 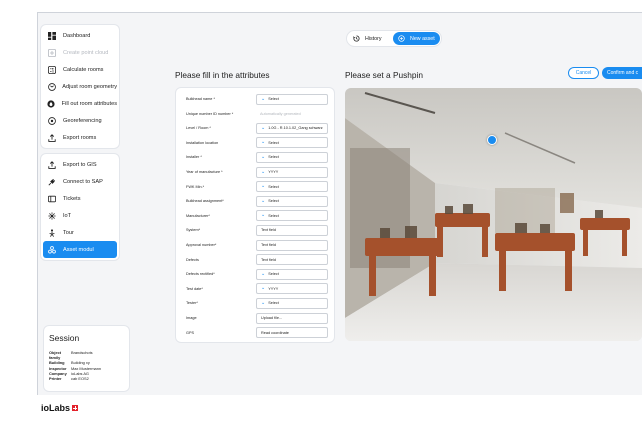 What do you see at coordinates (67, 215) in the screenshot?
I see `sidebar-item-label: IoT` at bounding box center [67, 215].